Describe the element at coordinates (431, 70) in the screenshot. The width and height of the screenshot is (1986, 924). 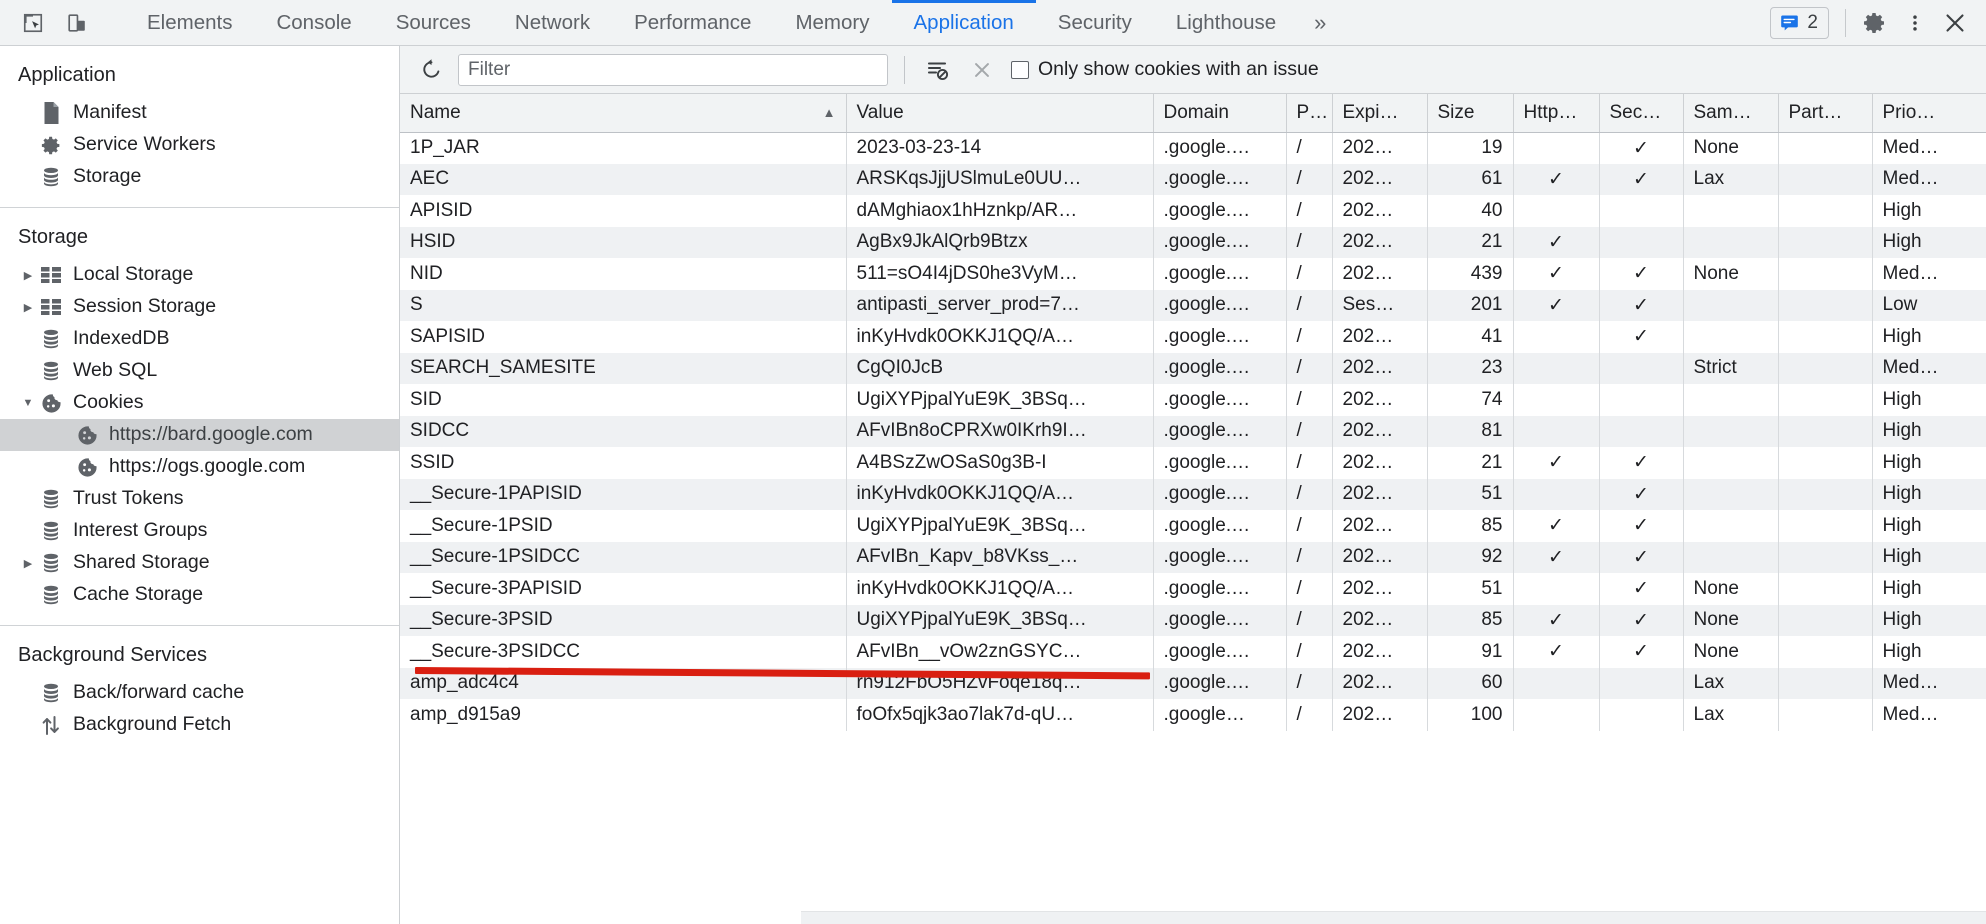
I see `refresh-icon` at that location.